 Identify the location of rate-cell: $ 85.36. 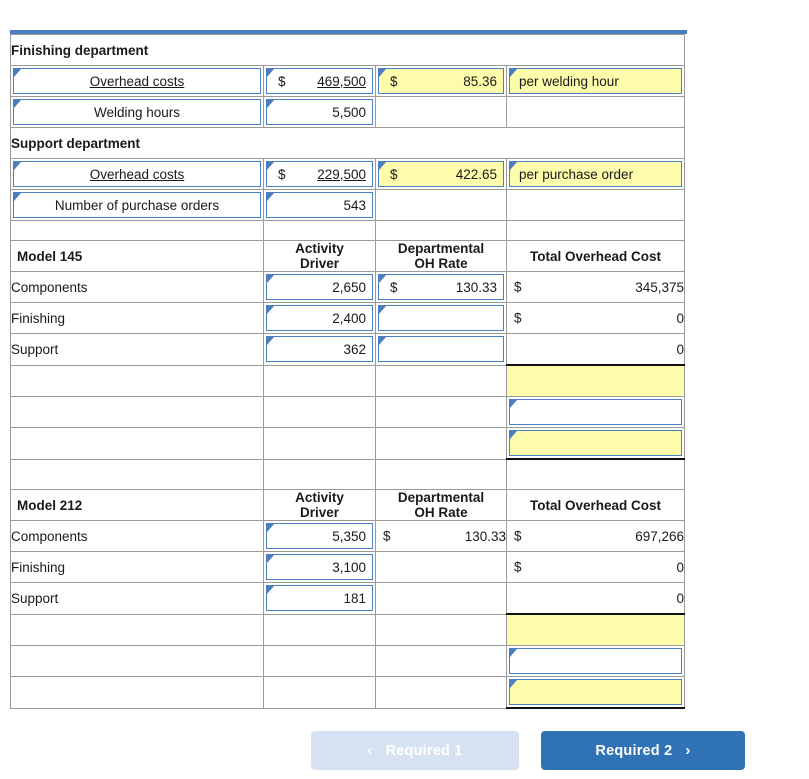
(441, 81).